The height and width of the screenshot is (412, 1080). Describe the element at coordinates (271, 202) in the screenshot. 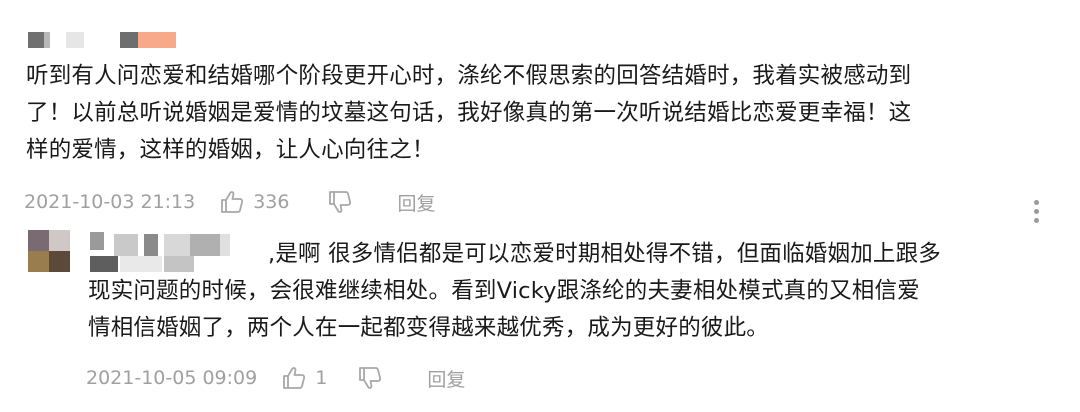

I see `like-count: 336` at that location.